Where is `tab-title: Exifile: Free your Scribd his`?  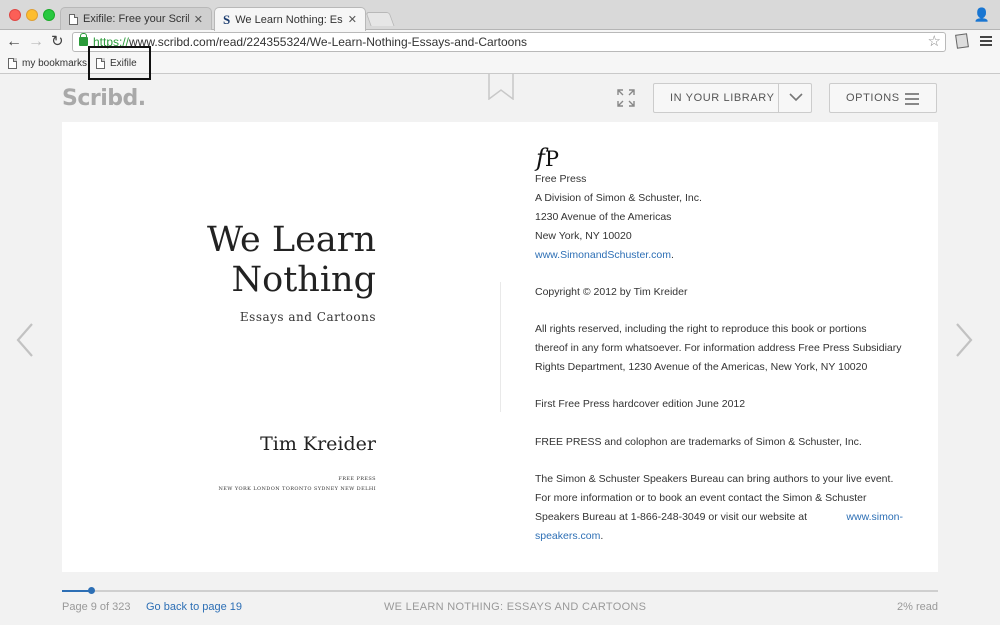 tab-title: Exifile: Free your Scribd his is located at coordinates (136, 19).